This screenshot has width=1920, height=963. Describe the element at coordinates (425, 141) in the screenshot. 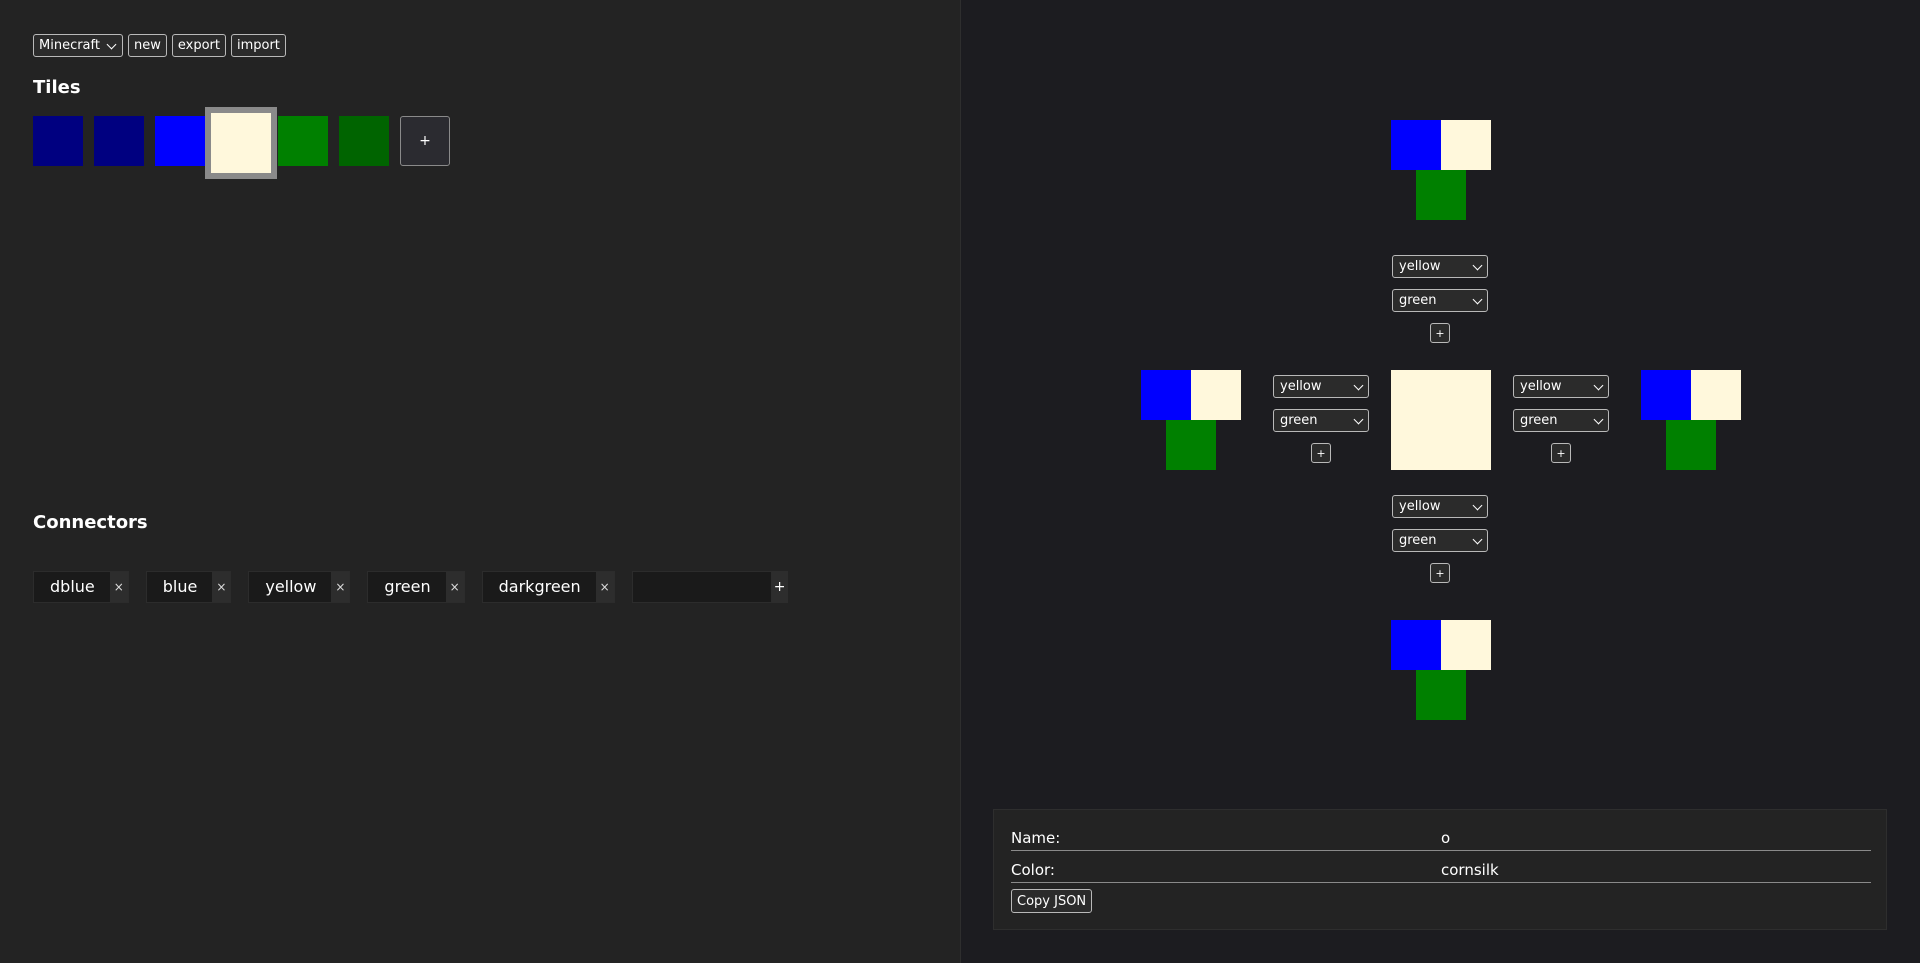

I see `add-tile-button: +` at that location.